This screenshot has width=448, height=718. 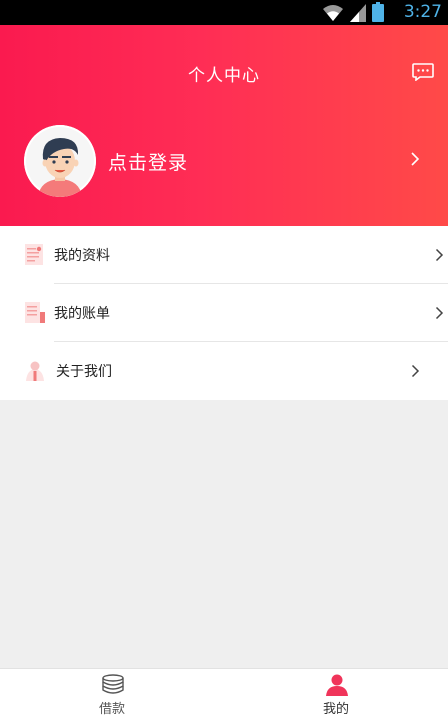 I want to click on status-bar: 3:27, so click(x=224, y=12).